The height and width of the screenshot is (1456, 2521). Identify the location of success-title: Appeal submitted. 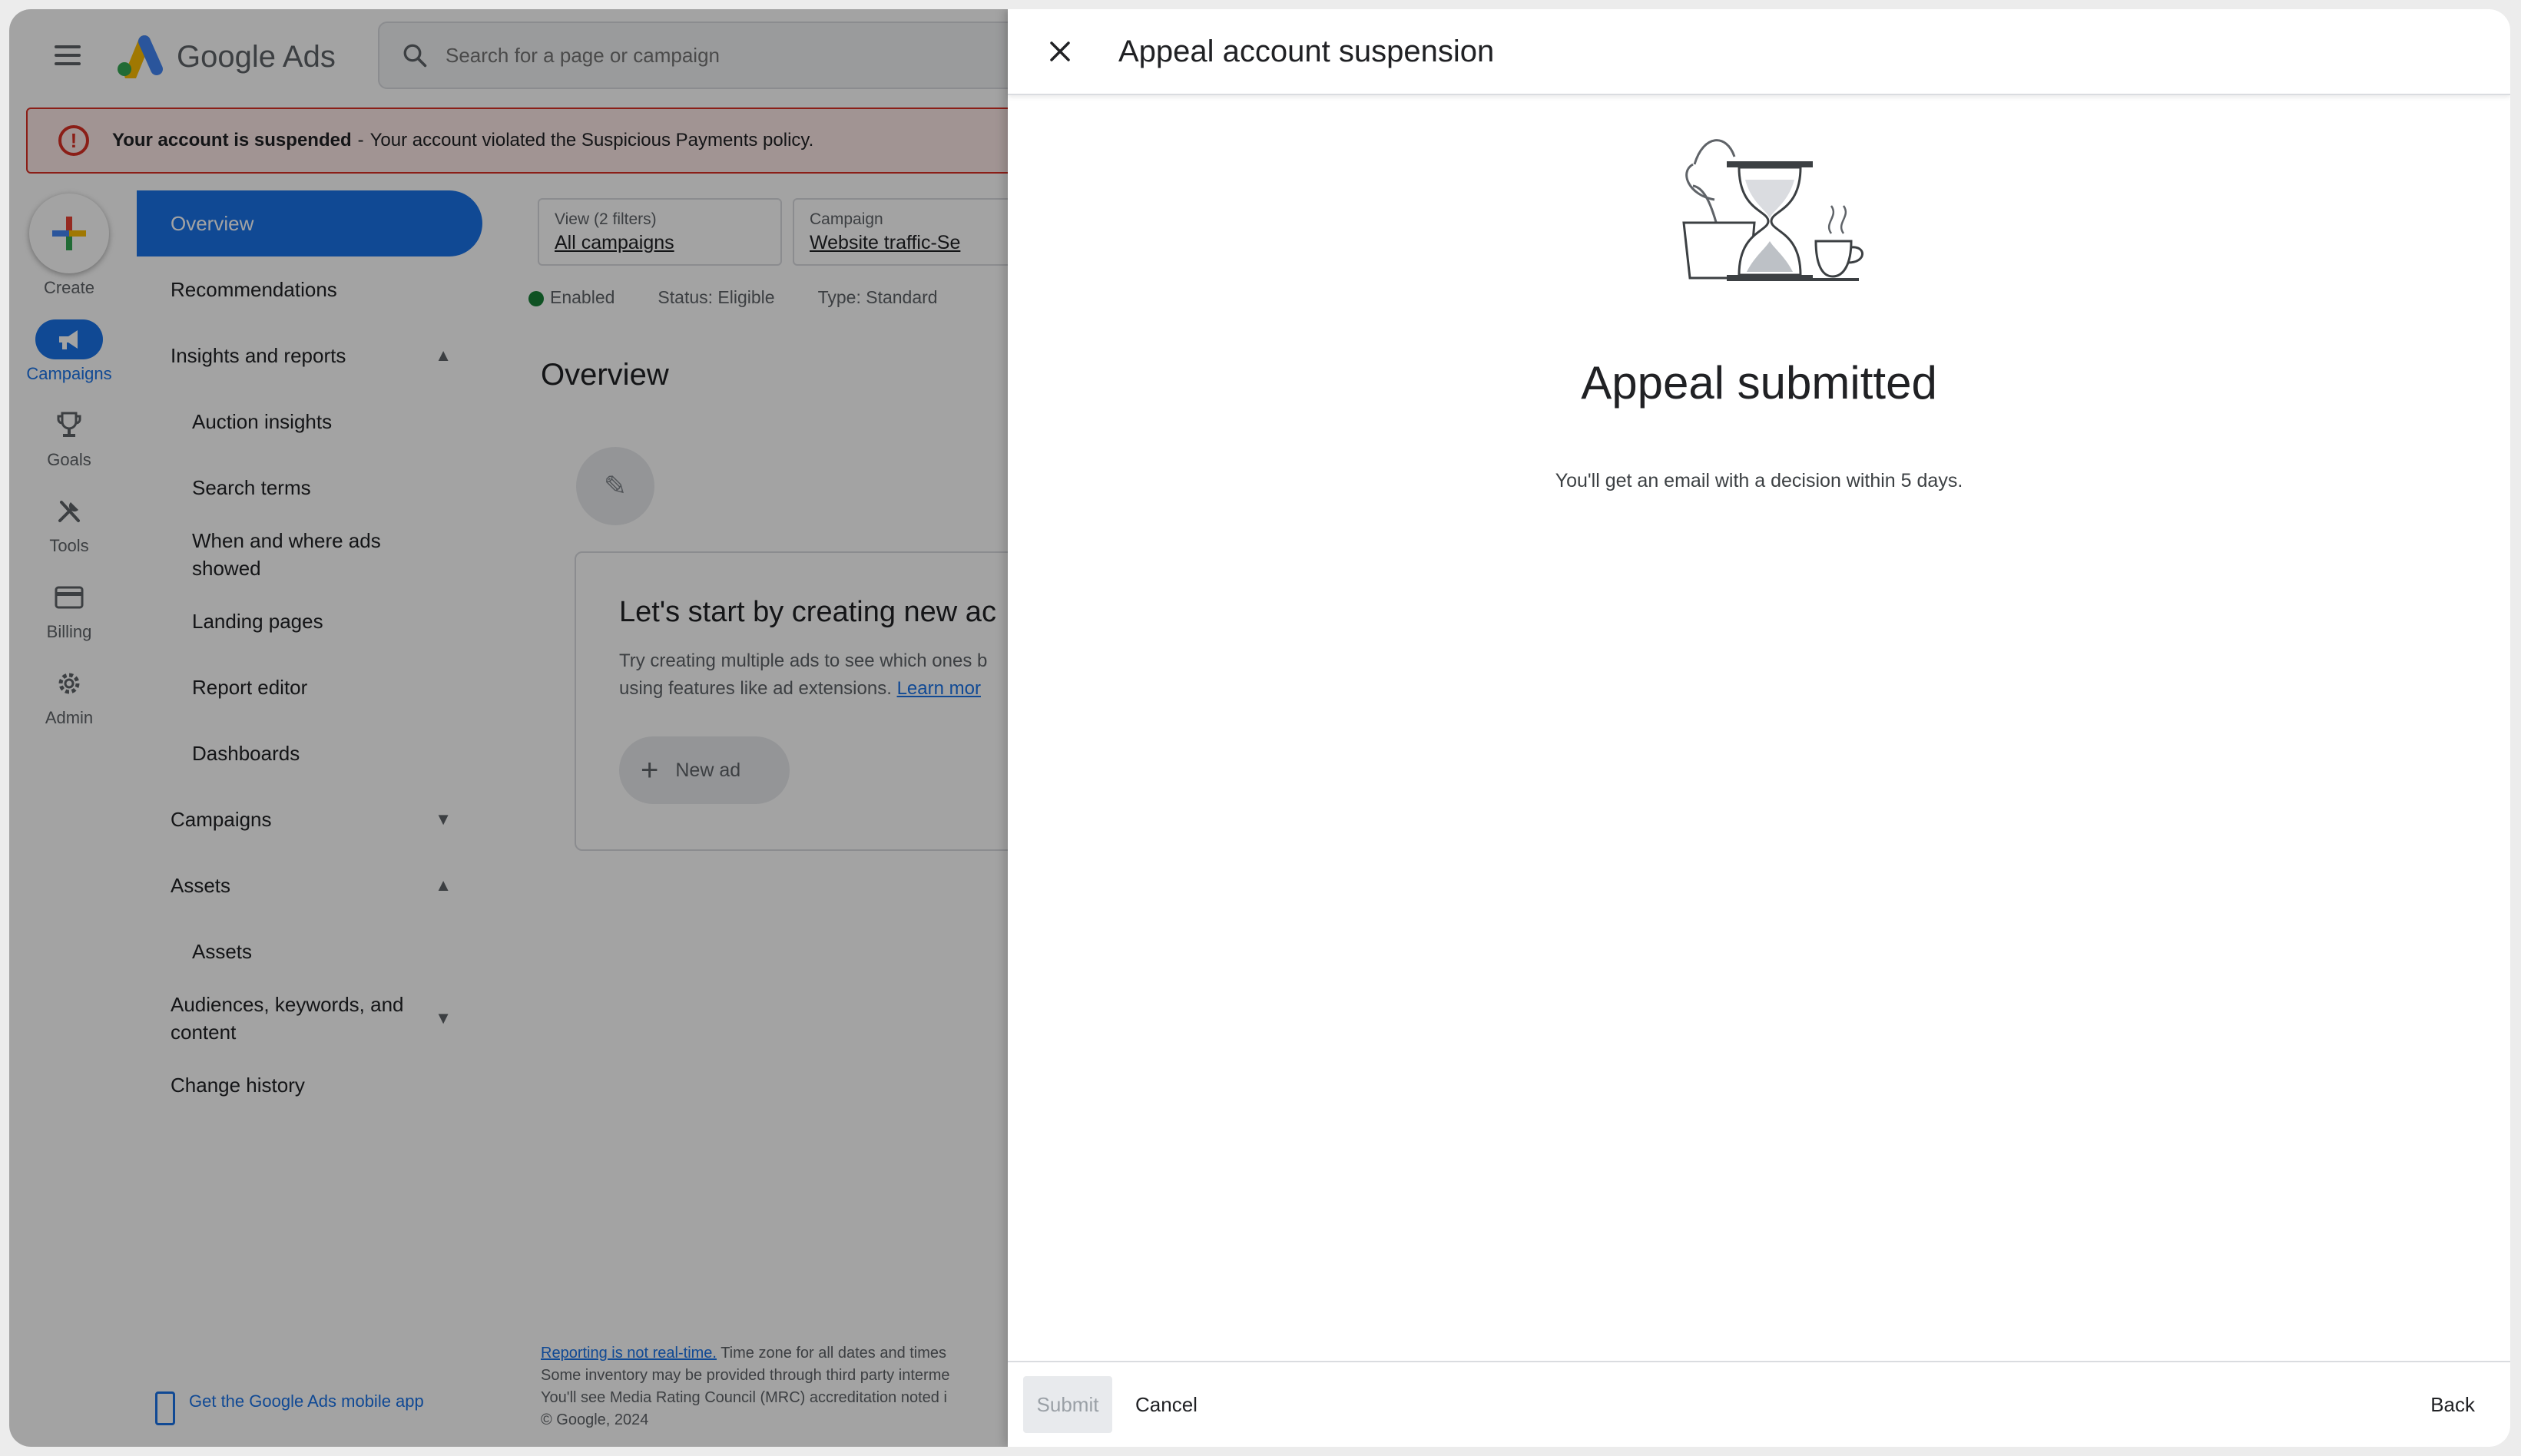
(1759, 383).